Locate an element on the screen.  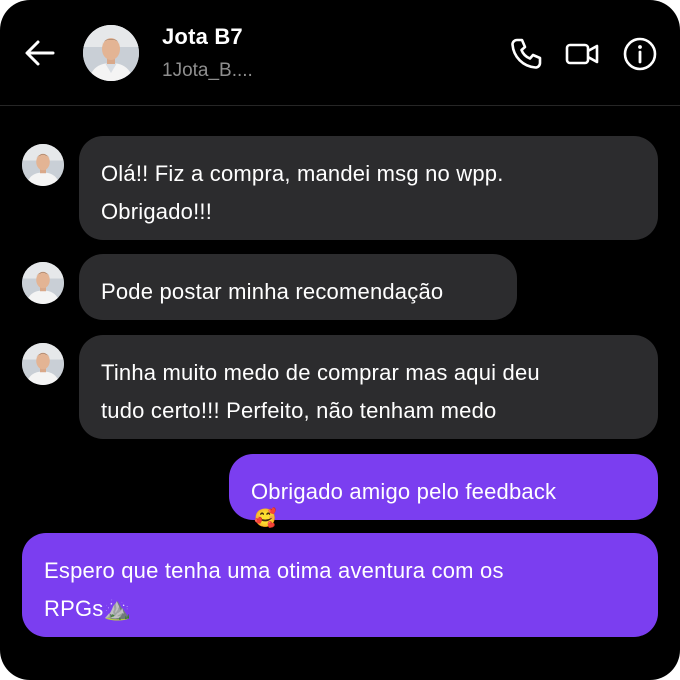
message-text-line: tudo certo!!! Perfeito, não tenham medo is located at coordinates (299, 410).